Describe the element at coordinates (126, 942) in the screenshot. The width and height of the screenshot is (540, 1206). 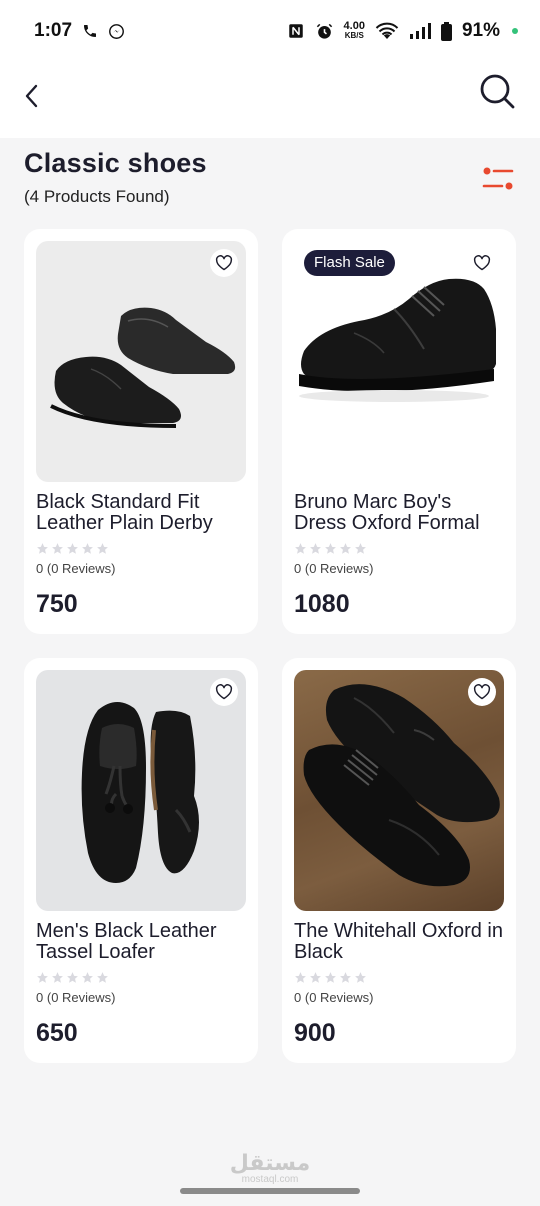
I see `product-name: Men's Black Leather Tassel Loafer` at that location.